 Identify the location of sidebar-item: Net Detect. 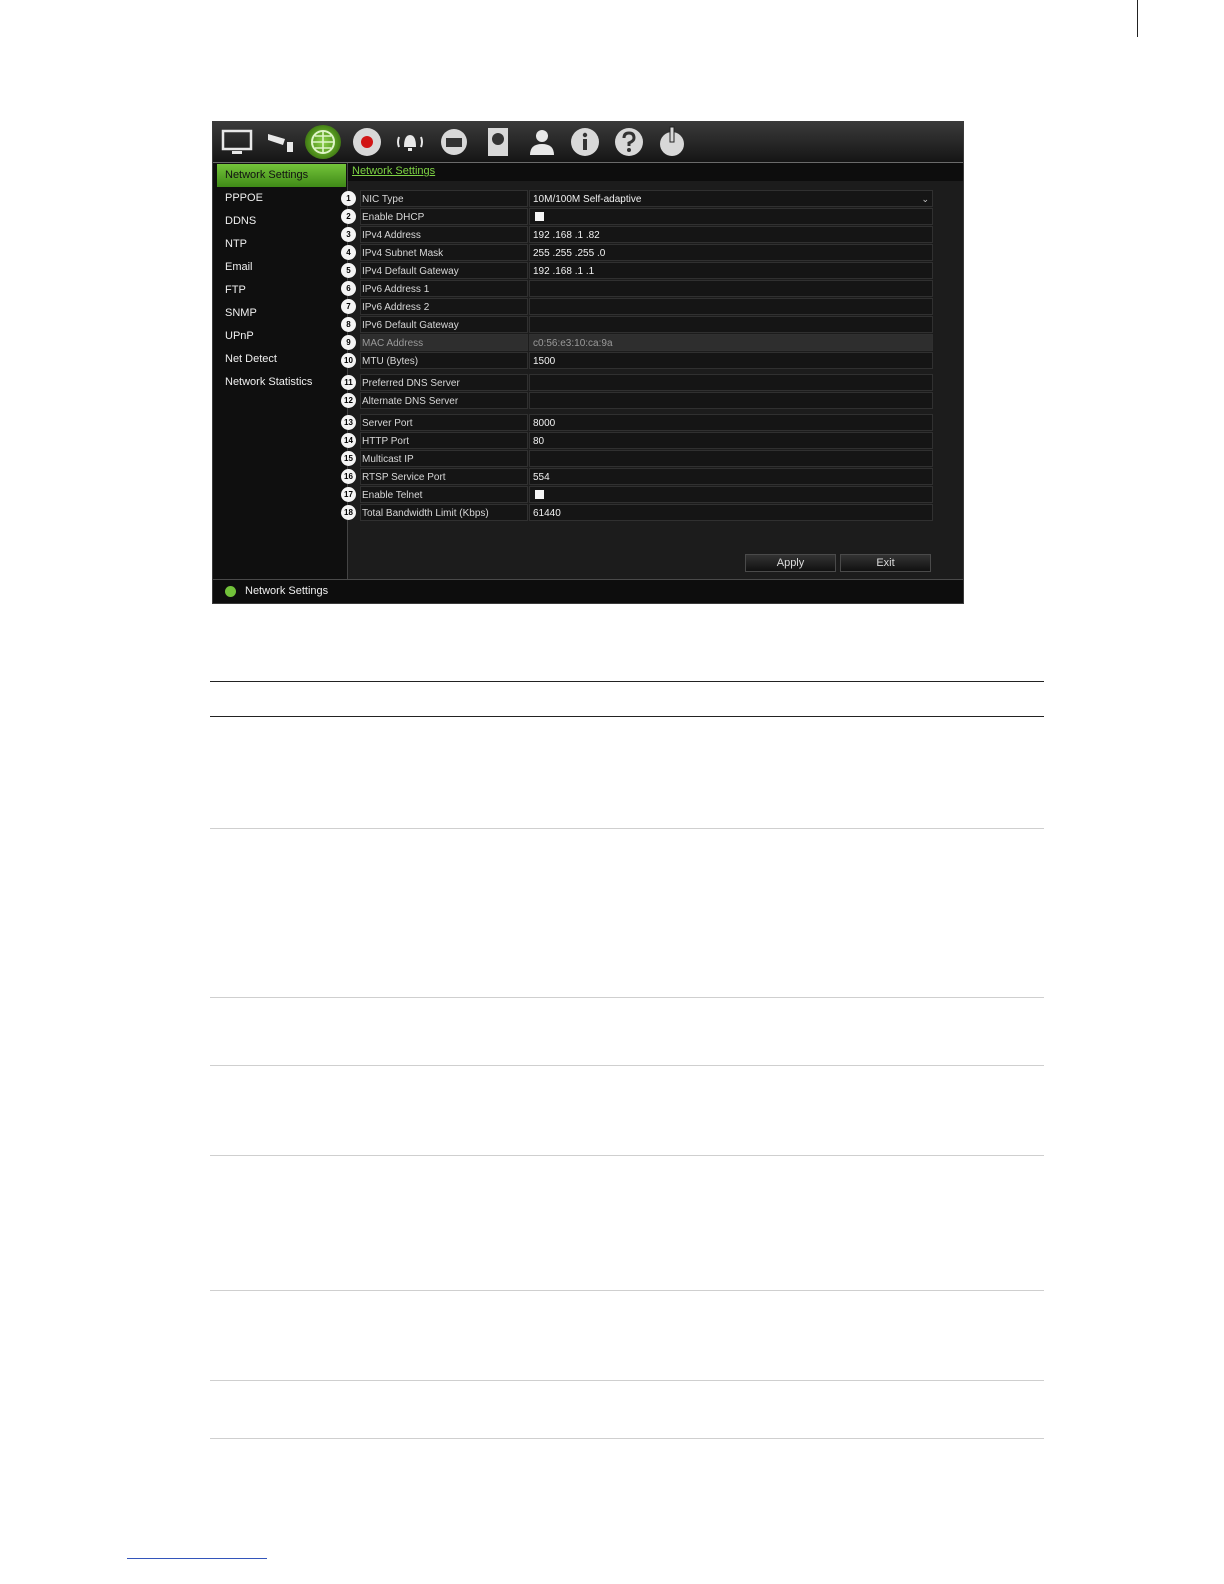
(280, 359).